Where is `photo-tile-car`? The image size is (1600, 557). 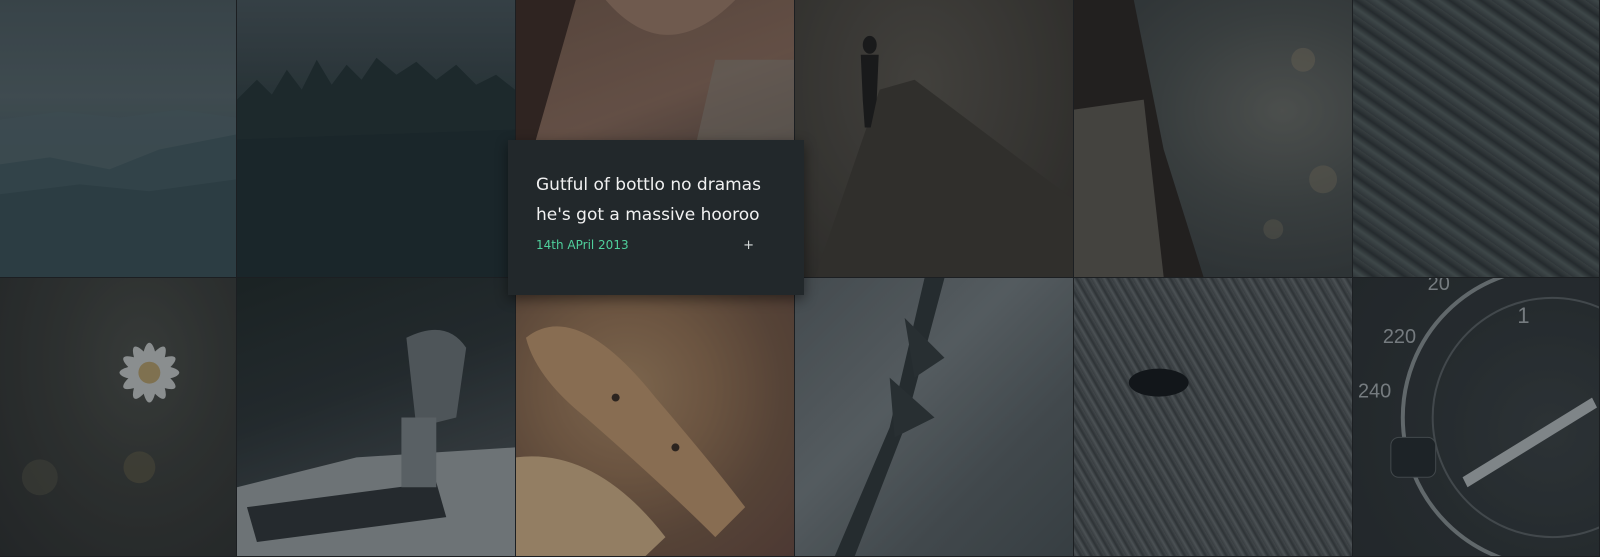
photo-tile-car is located at coordinates (376, 417).